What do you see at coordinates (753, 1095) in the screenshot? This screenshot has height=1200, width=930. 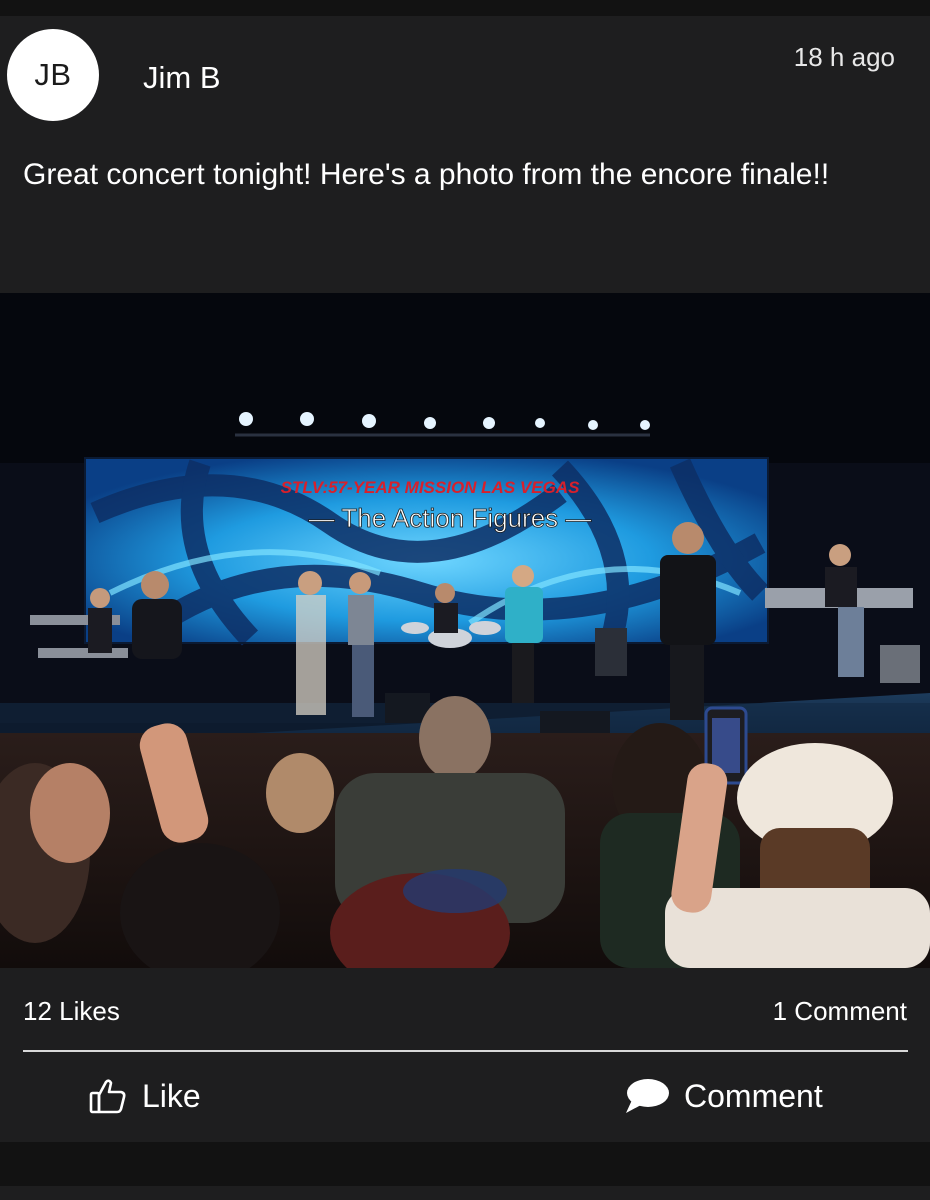 I see `comment-label: Comment` at bounding box center [753, 1095].